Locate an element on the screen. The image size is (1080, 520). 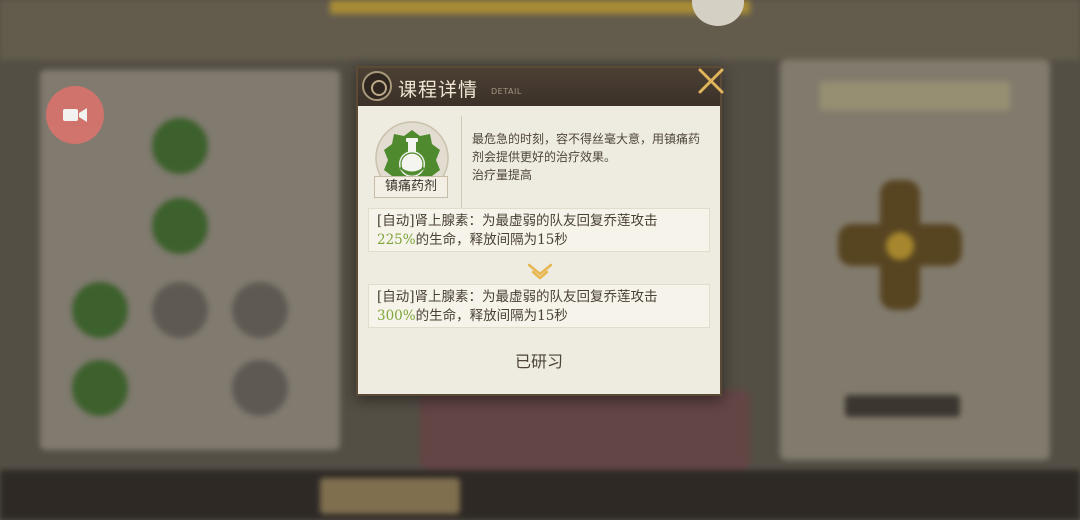
effect-after-prefix: [自动]肾上腺素：为最虚弱的队友回复乔莲攻击 is located at coordinates (517, 297).